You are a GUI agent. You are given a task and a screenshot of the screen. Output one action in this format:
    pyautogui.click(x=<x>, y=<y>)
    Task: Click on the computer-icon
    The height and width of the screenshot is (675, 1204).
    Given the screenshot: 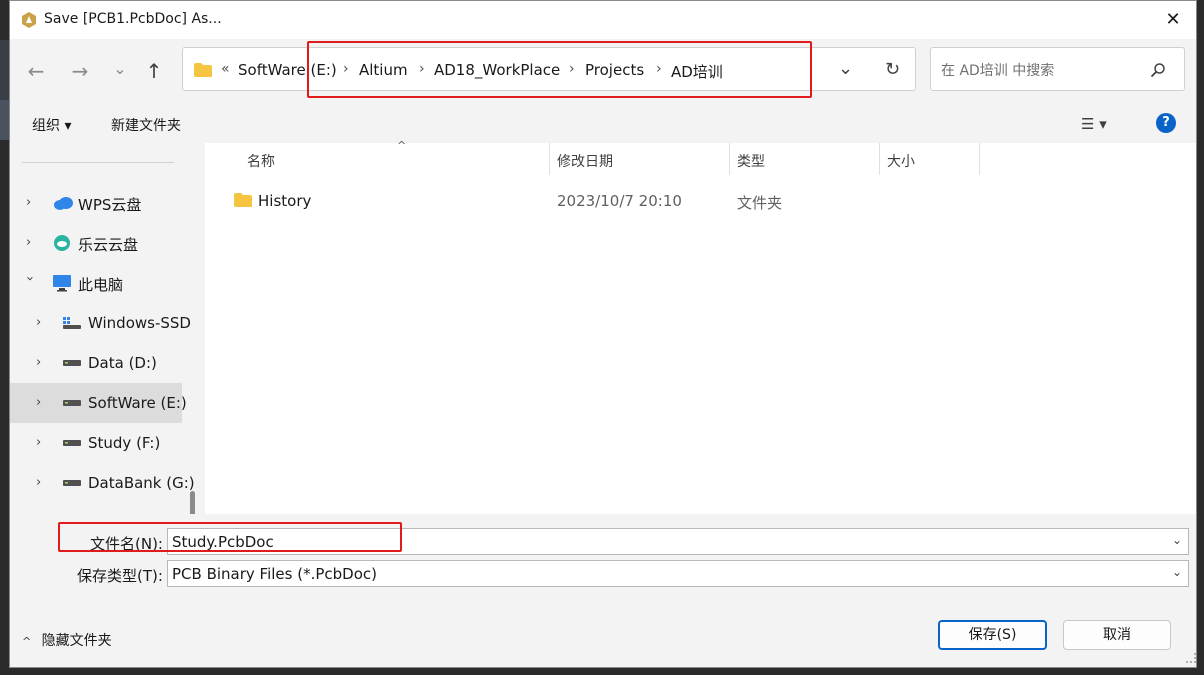 What is the action you would take?
    pyautogui.click(x=62, y=283)
    